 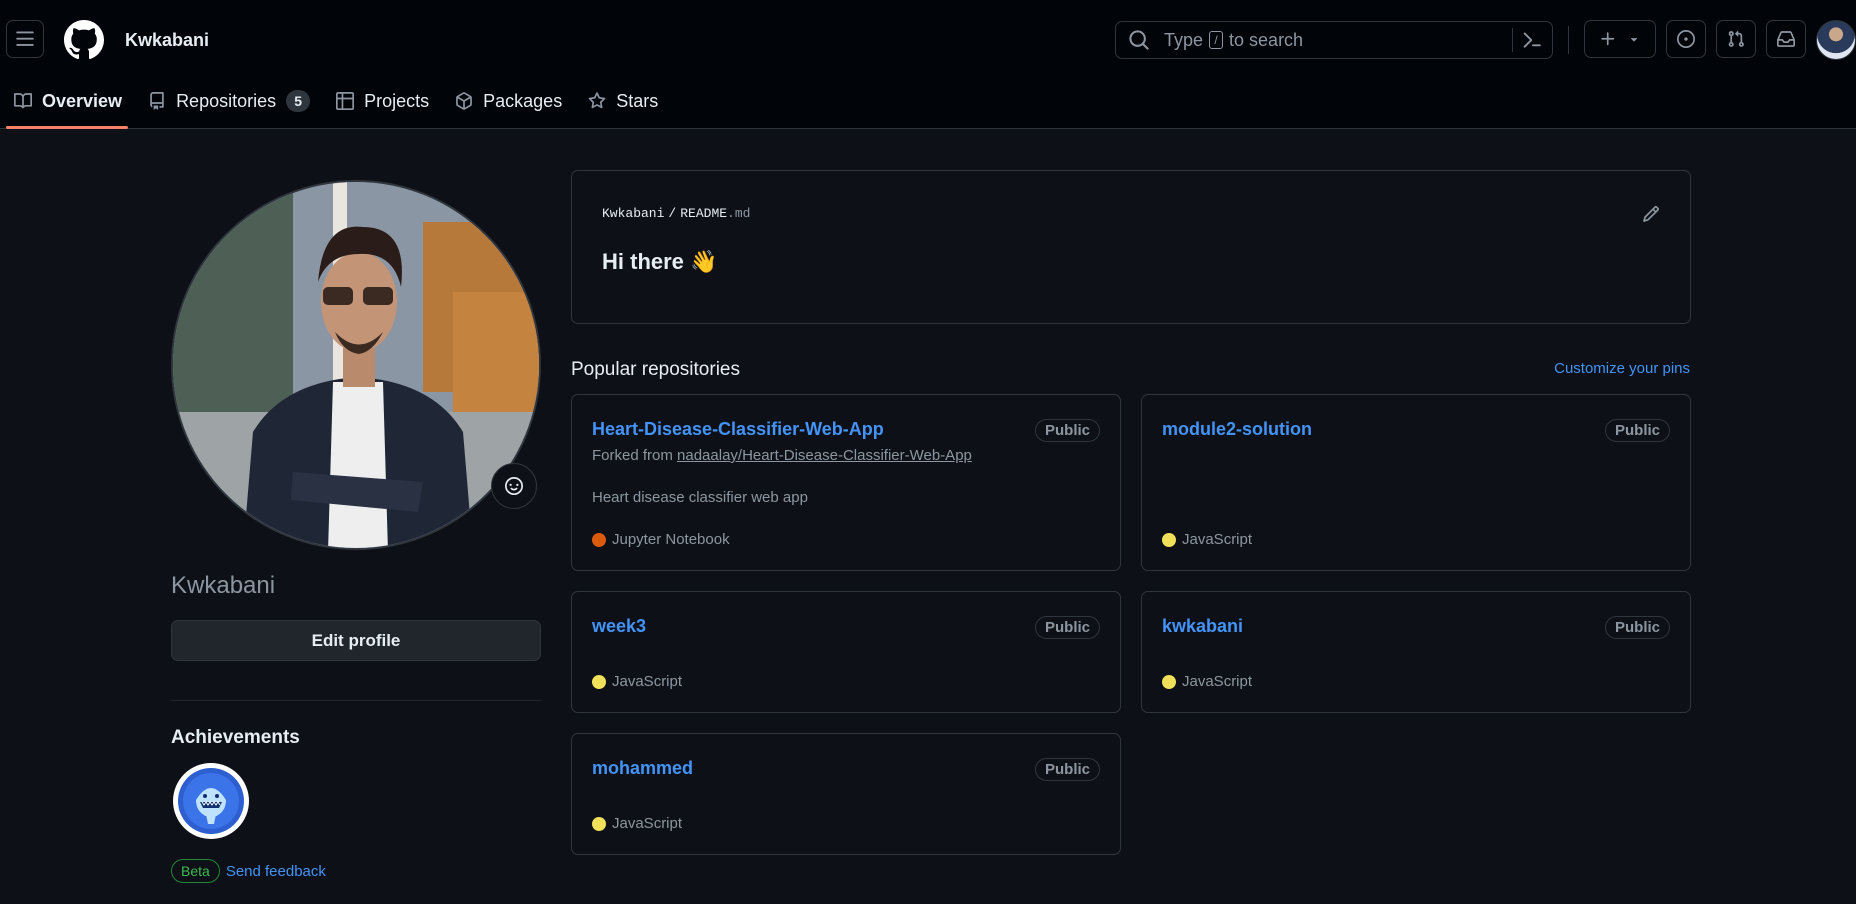 I want to click on issue-icon, so click(x=1686, y=39).